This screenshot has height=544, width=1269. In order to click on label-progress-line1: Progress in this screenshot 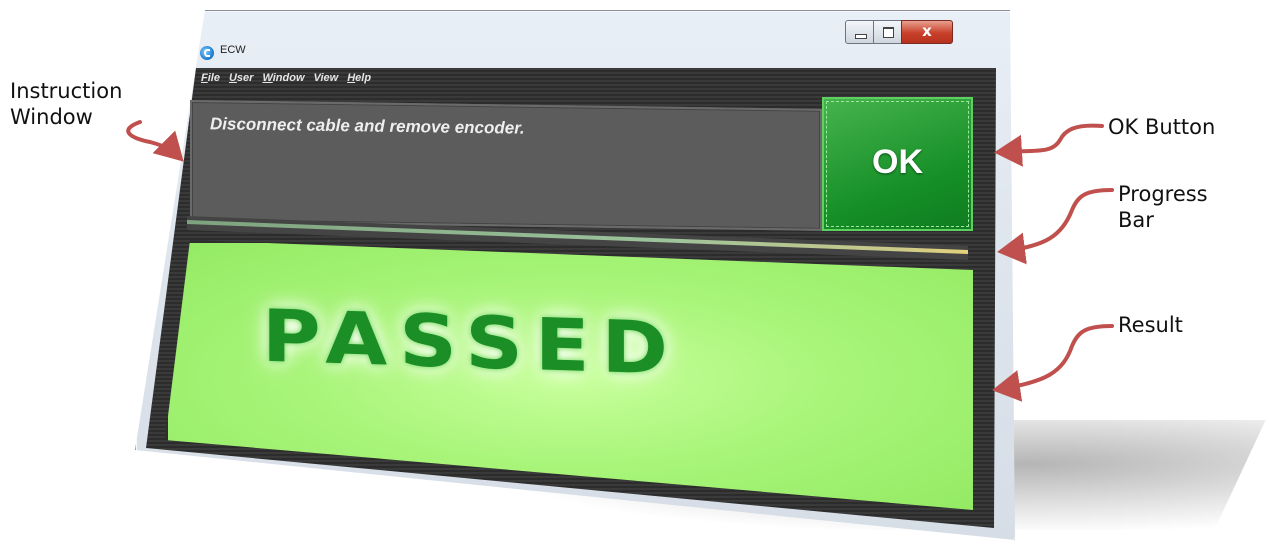, I will do `click(1163, 194)`.